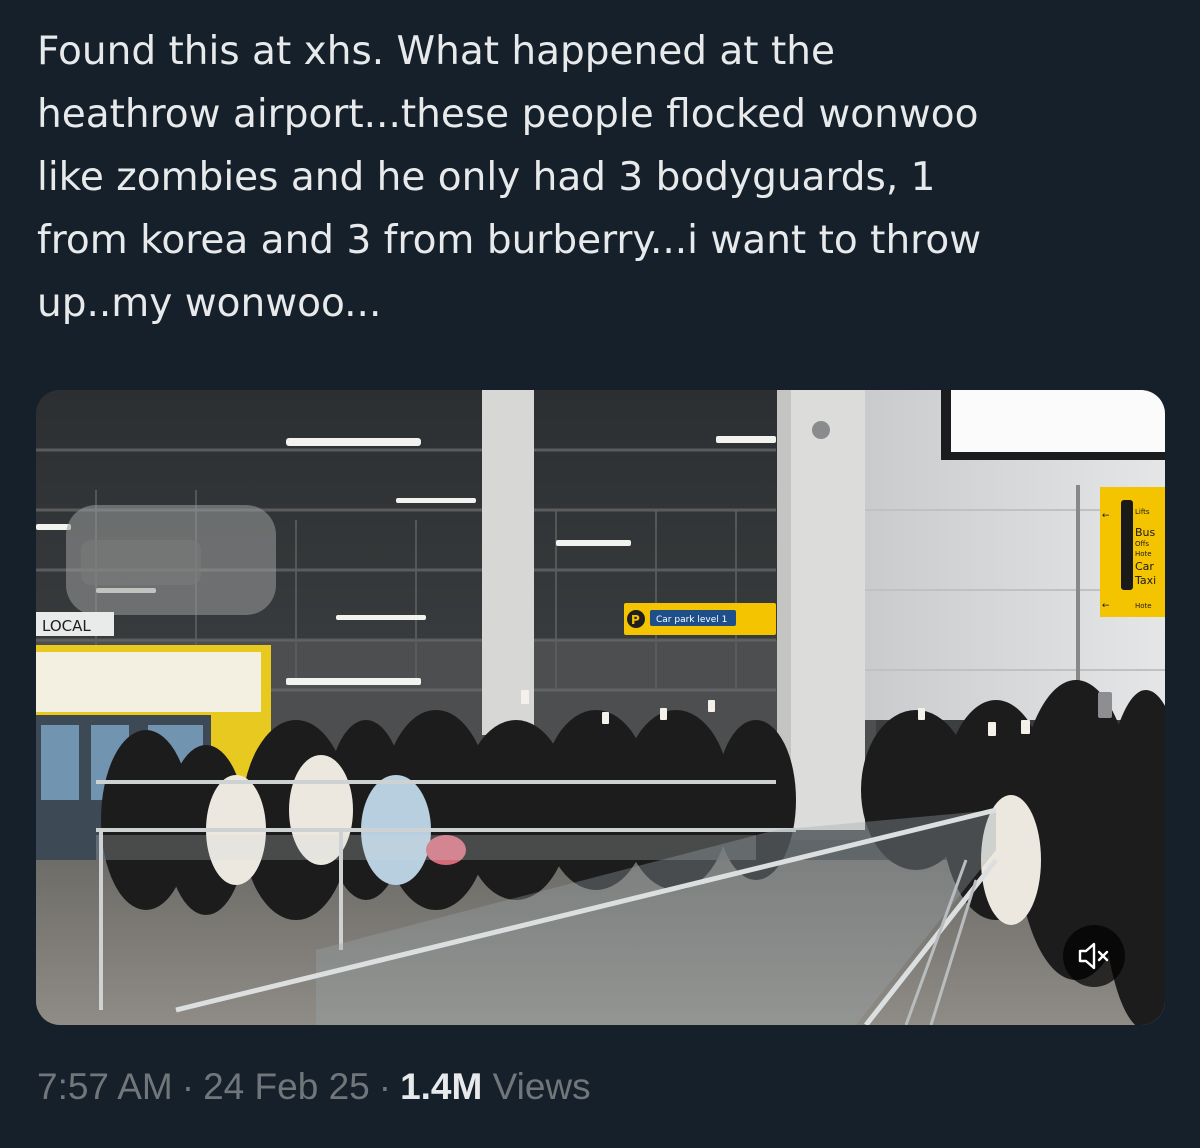 This screenshot has height=1148, width=1200. I want to click on mute-button, so click(1094, 956).